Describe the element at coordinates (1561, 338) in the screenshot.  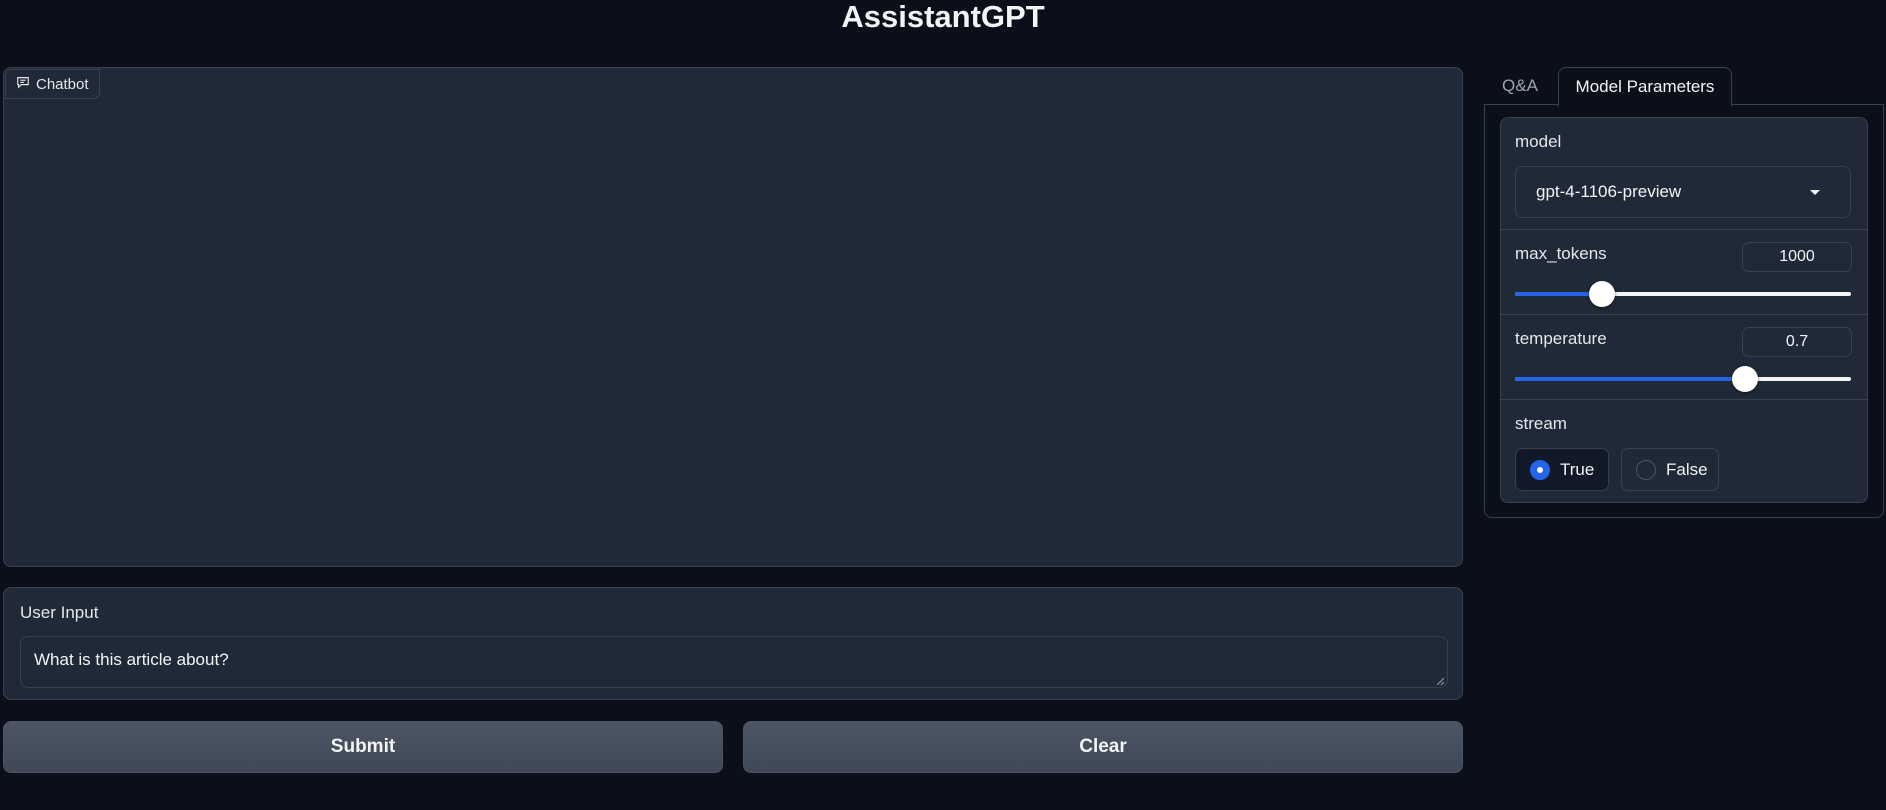
I see `temperature-label: temperature` at that location.